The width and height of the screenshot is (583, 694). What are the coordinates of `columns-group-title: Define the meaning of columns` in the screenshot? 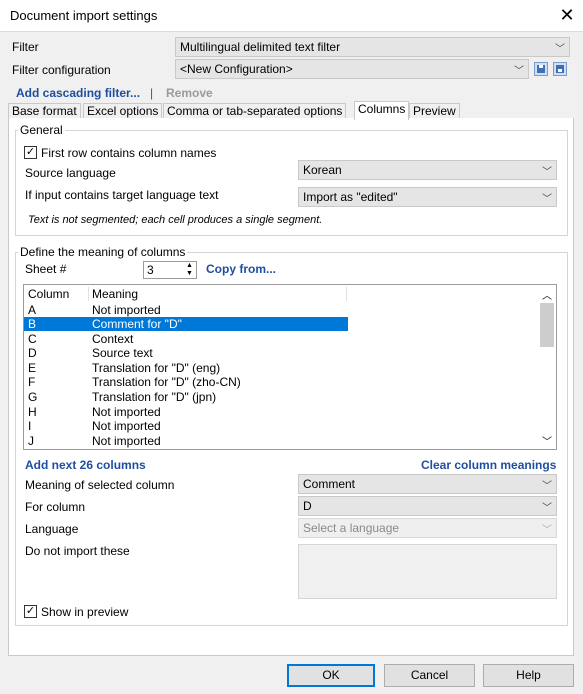 It's located at (103, 252).